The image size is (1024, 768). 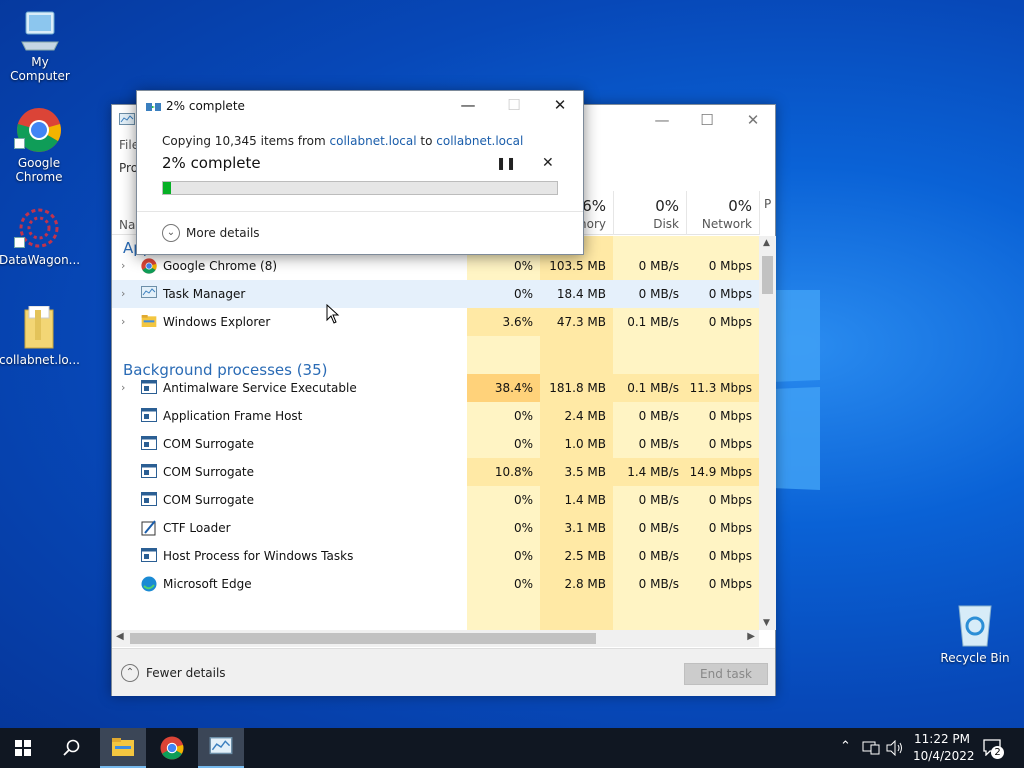 I want to click on shortcut-arrow-icon, so click(x=19, y=143).